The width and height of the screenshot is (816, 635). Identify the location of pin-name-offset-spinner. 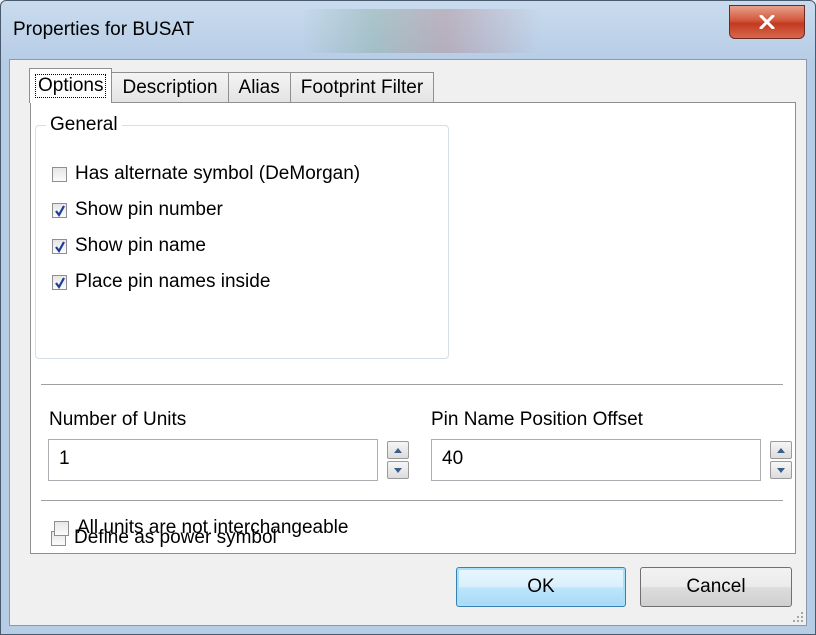
(781, 460).